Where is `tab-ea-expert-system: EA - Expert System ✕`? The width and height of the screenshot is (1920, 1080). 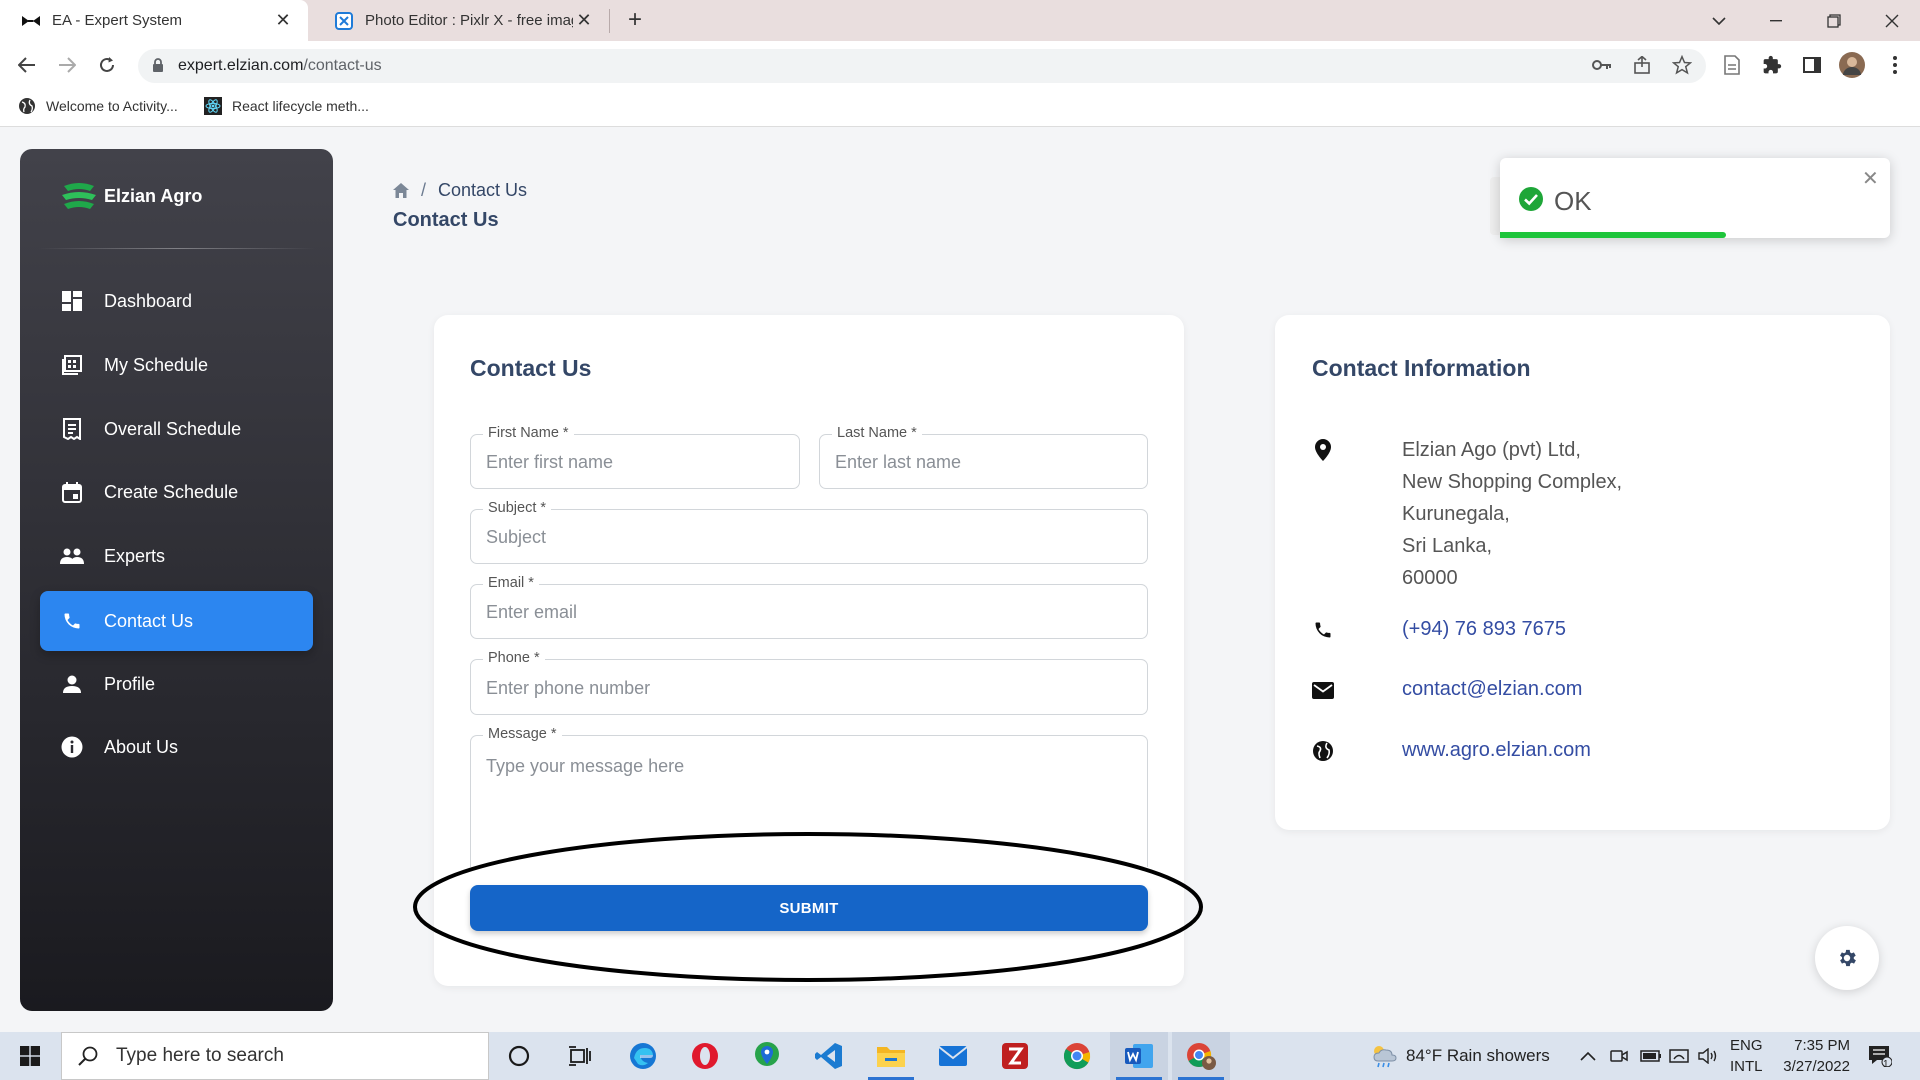
tab-ea-expert-system: EA - Expert System ✕ is located at coordinates (154, 20).